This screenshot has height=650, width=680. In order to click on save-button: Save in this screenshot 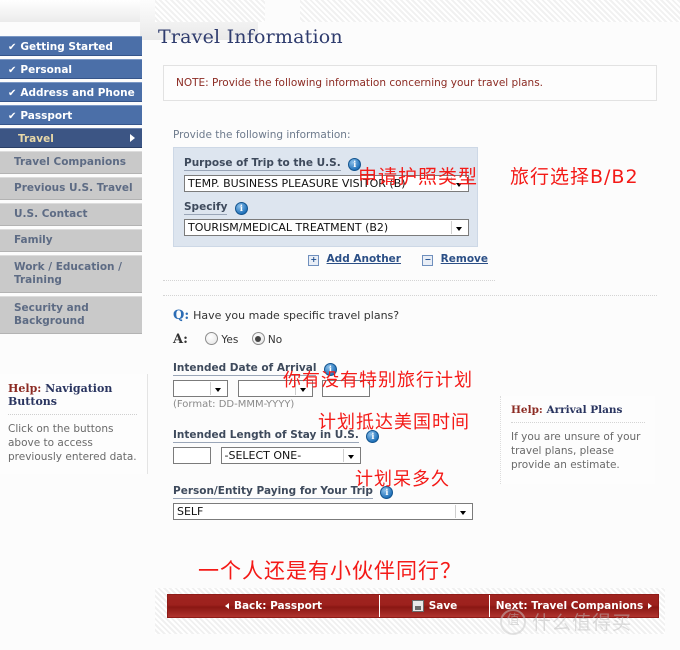, I will do `click(435, 606)`.